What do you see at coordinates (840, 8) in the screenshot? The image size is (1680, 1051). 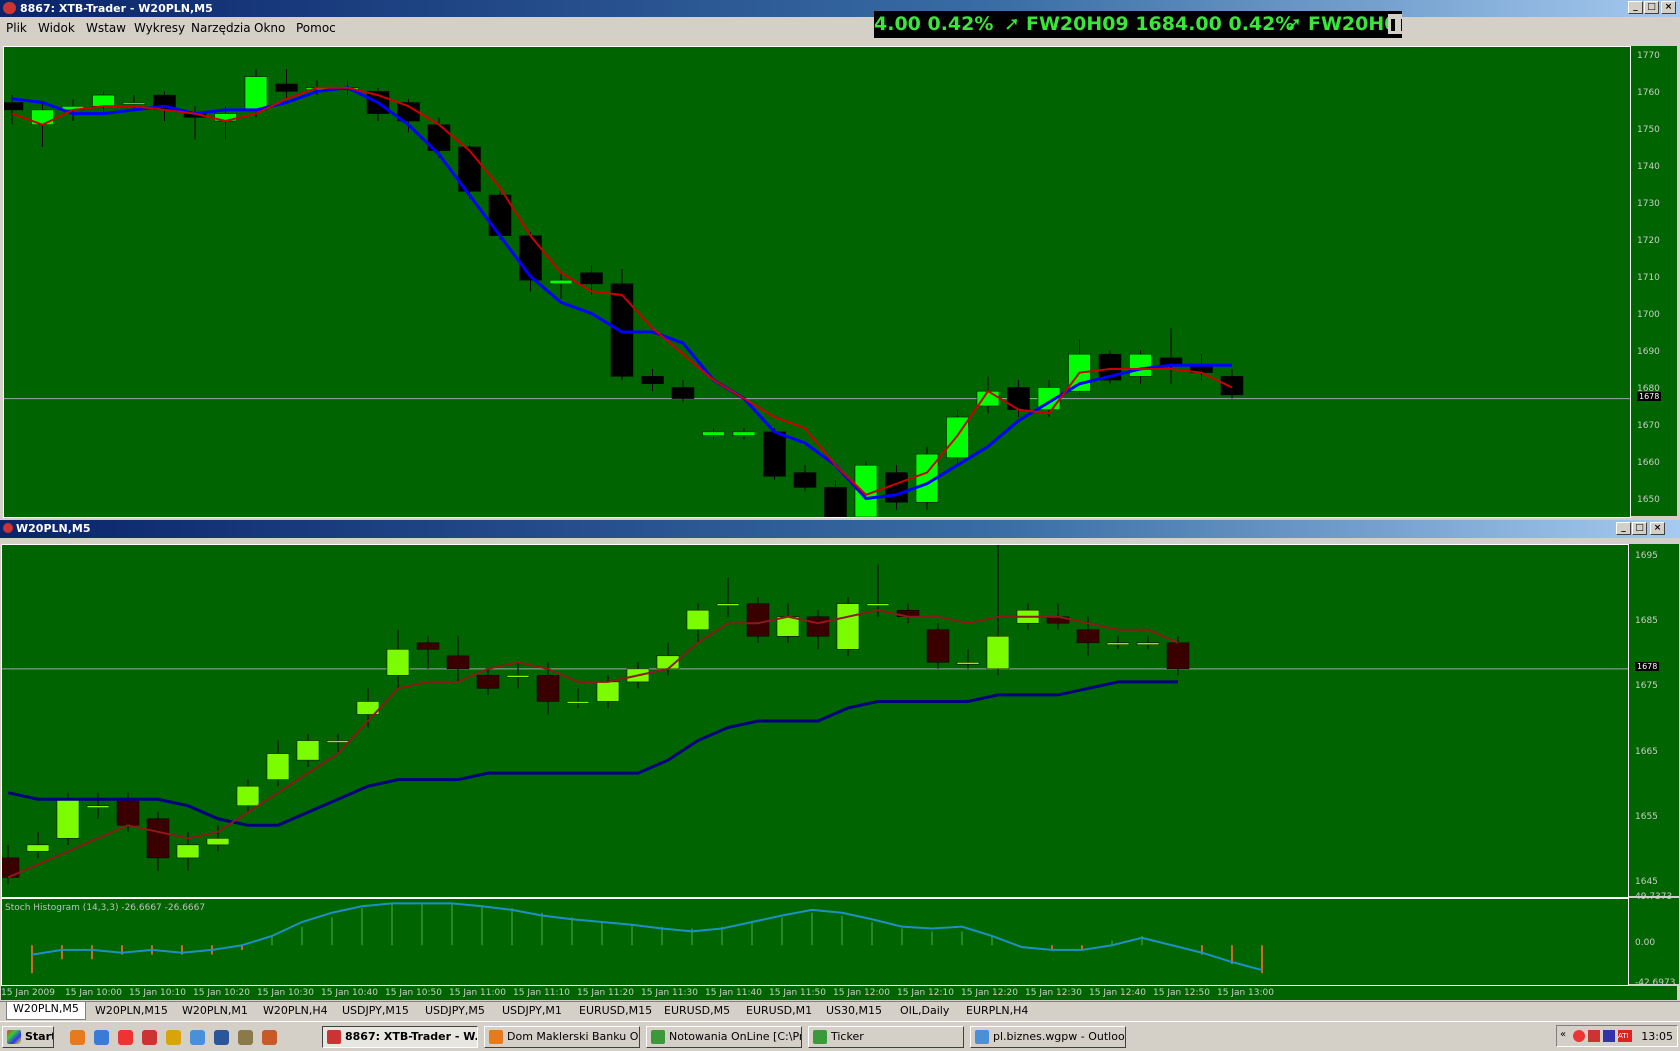 I see `app-title-bar: 8867: XTB-Trader - W20PLN,M5 _ □ ×` at bounding box center [840, 8].